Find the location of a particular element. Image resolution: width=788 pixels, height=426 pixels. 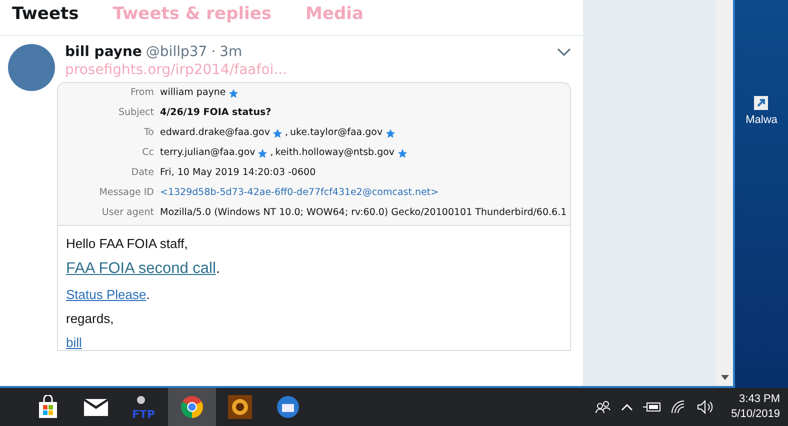

clock-date: 5/10/2019 is located at coordinates (755, 414).